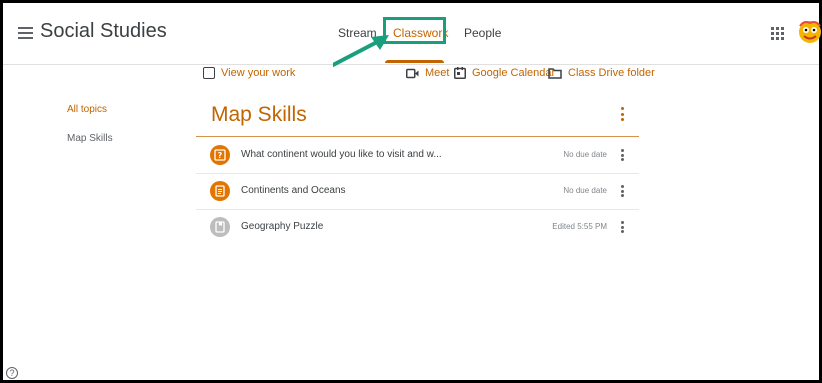 The width and height of the screenshot is (822, 383). Describe the element at coordinates (220, 227) in the screenshot. I see `material-icon` at that location.